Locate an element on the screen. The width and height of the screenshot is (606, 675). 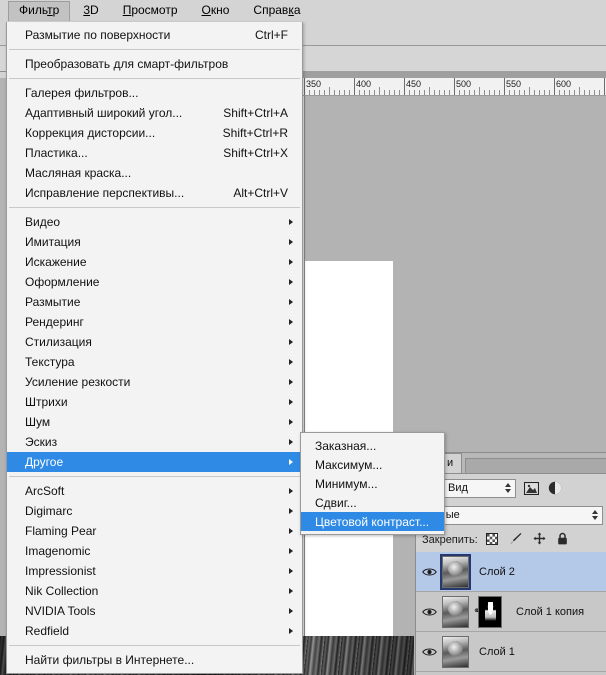
filter-menu-item-imagenomic: Imagenomic is located at coordinates (154, 551).